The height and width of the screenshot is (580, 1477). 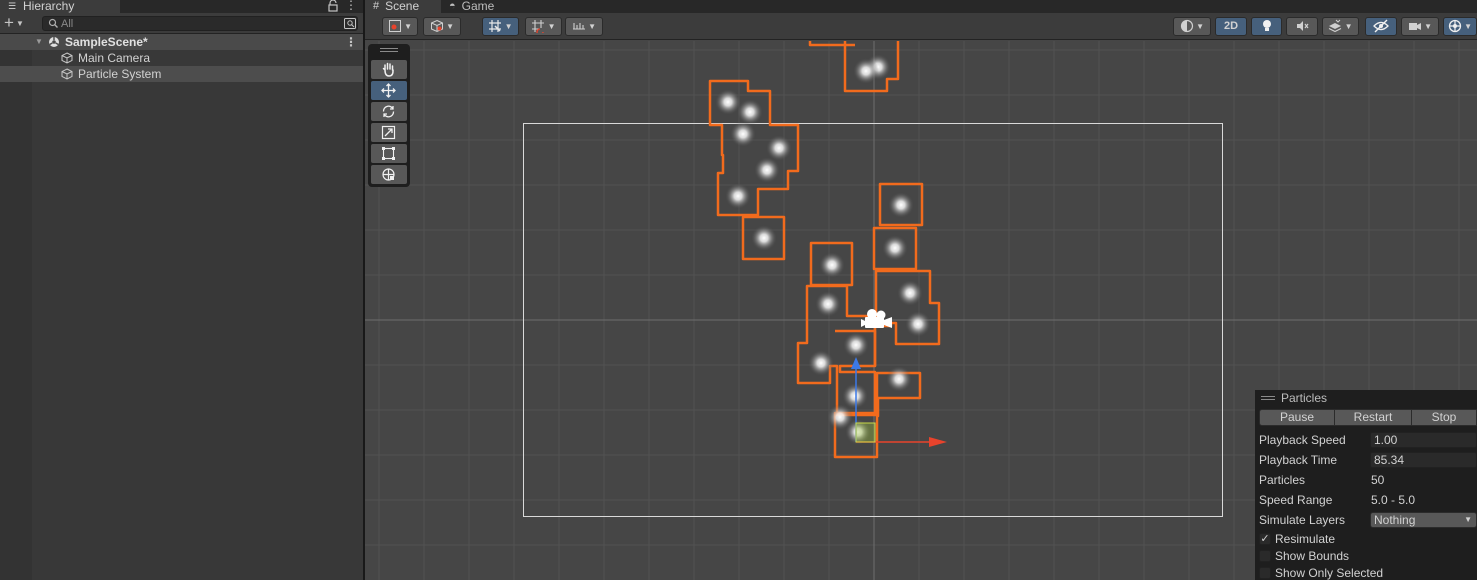 What do you see at coordinates (1423, 520) in the screenshot?
I see `simulate-layers-dropdown: Nothing ▼` at bounding box center [1423, 520].